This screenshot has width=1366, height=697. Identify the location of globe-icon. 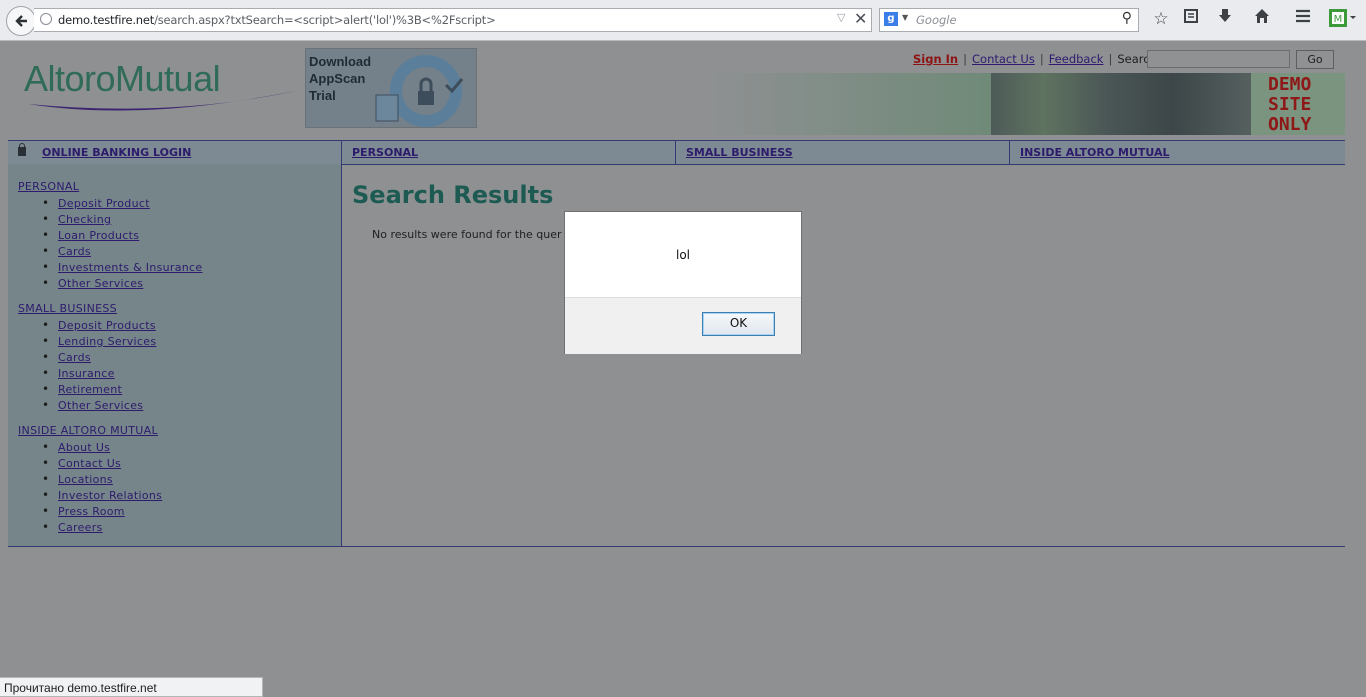
(46, 19).